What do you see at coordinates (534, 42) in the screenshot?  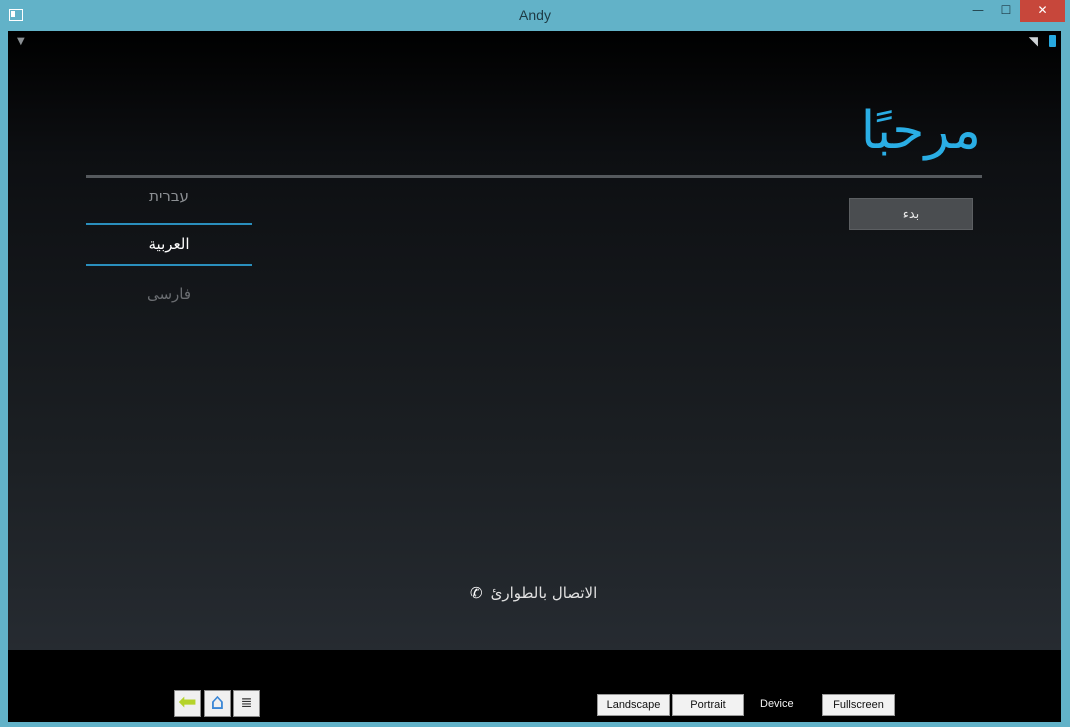 I see `status-bar: ▼ ◥` at bounding box center [534, 42].